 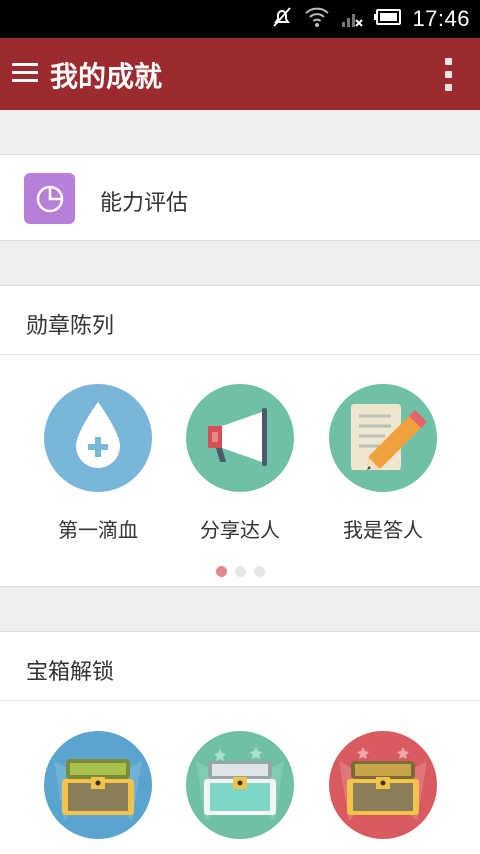 What do you see at coordinates (98, 530) in the screenshot?
I see `medal-label: 第一滴血` at bounding box center [98, 530].